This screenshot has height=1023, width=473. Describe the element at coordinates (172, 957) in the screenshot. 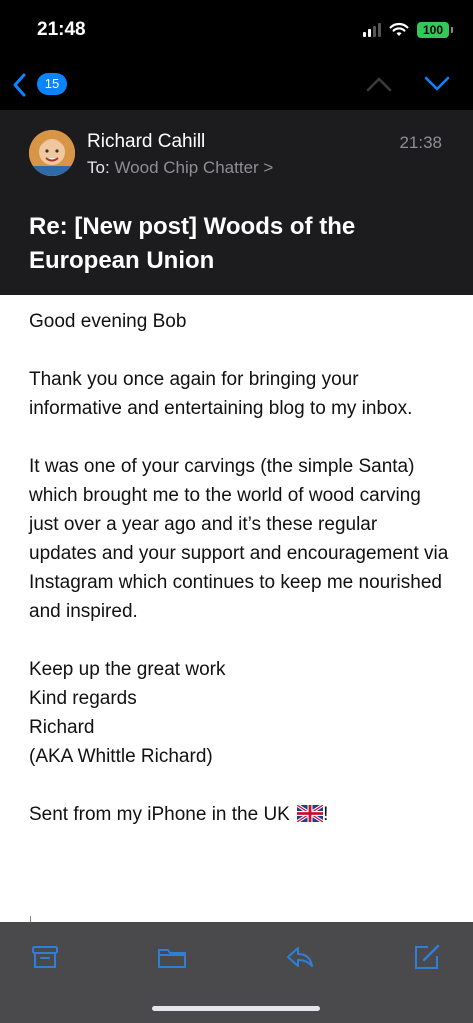

I see `folder-icon` at that location.